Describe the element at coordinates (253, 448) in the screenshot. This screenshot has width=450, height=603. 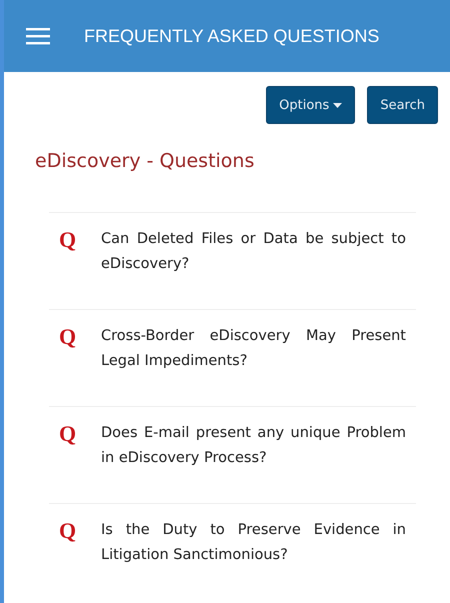
I see `question-link: Does E-mail present any unique Problem in eDiscovery Process?` at that location.